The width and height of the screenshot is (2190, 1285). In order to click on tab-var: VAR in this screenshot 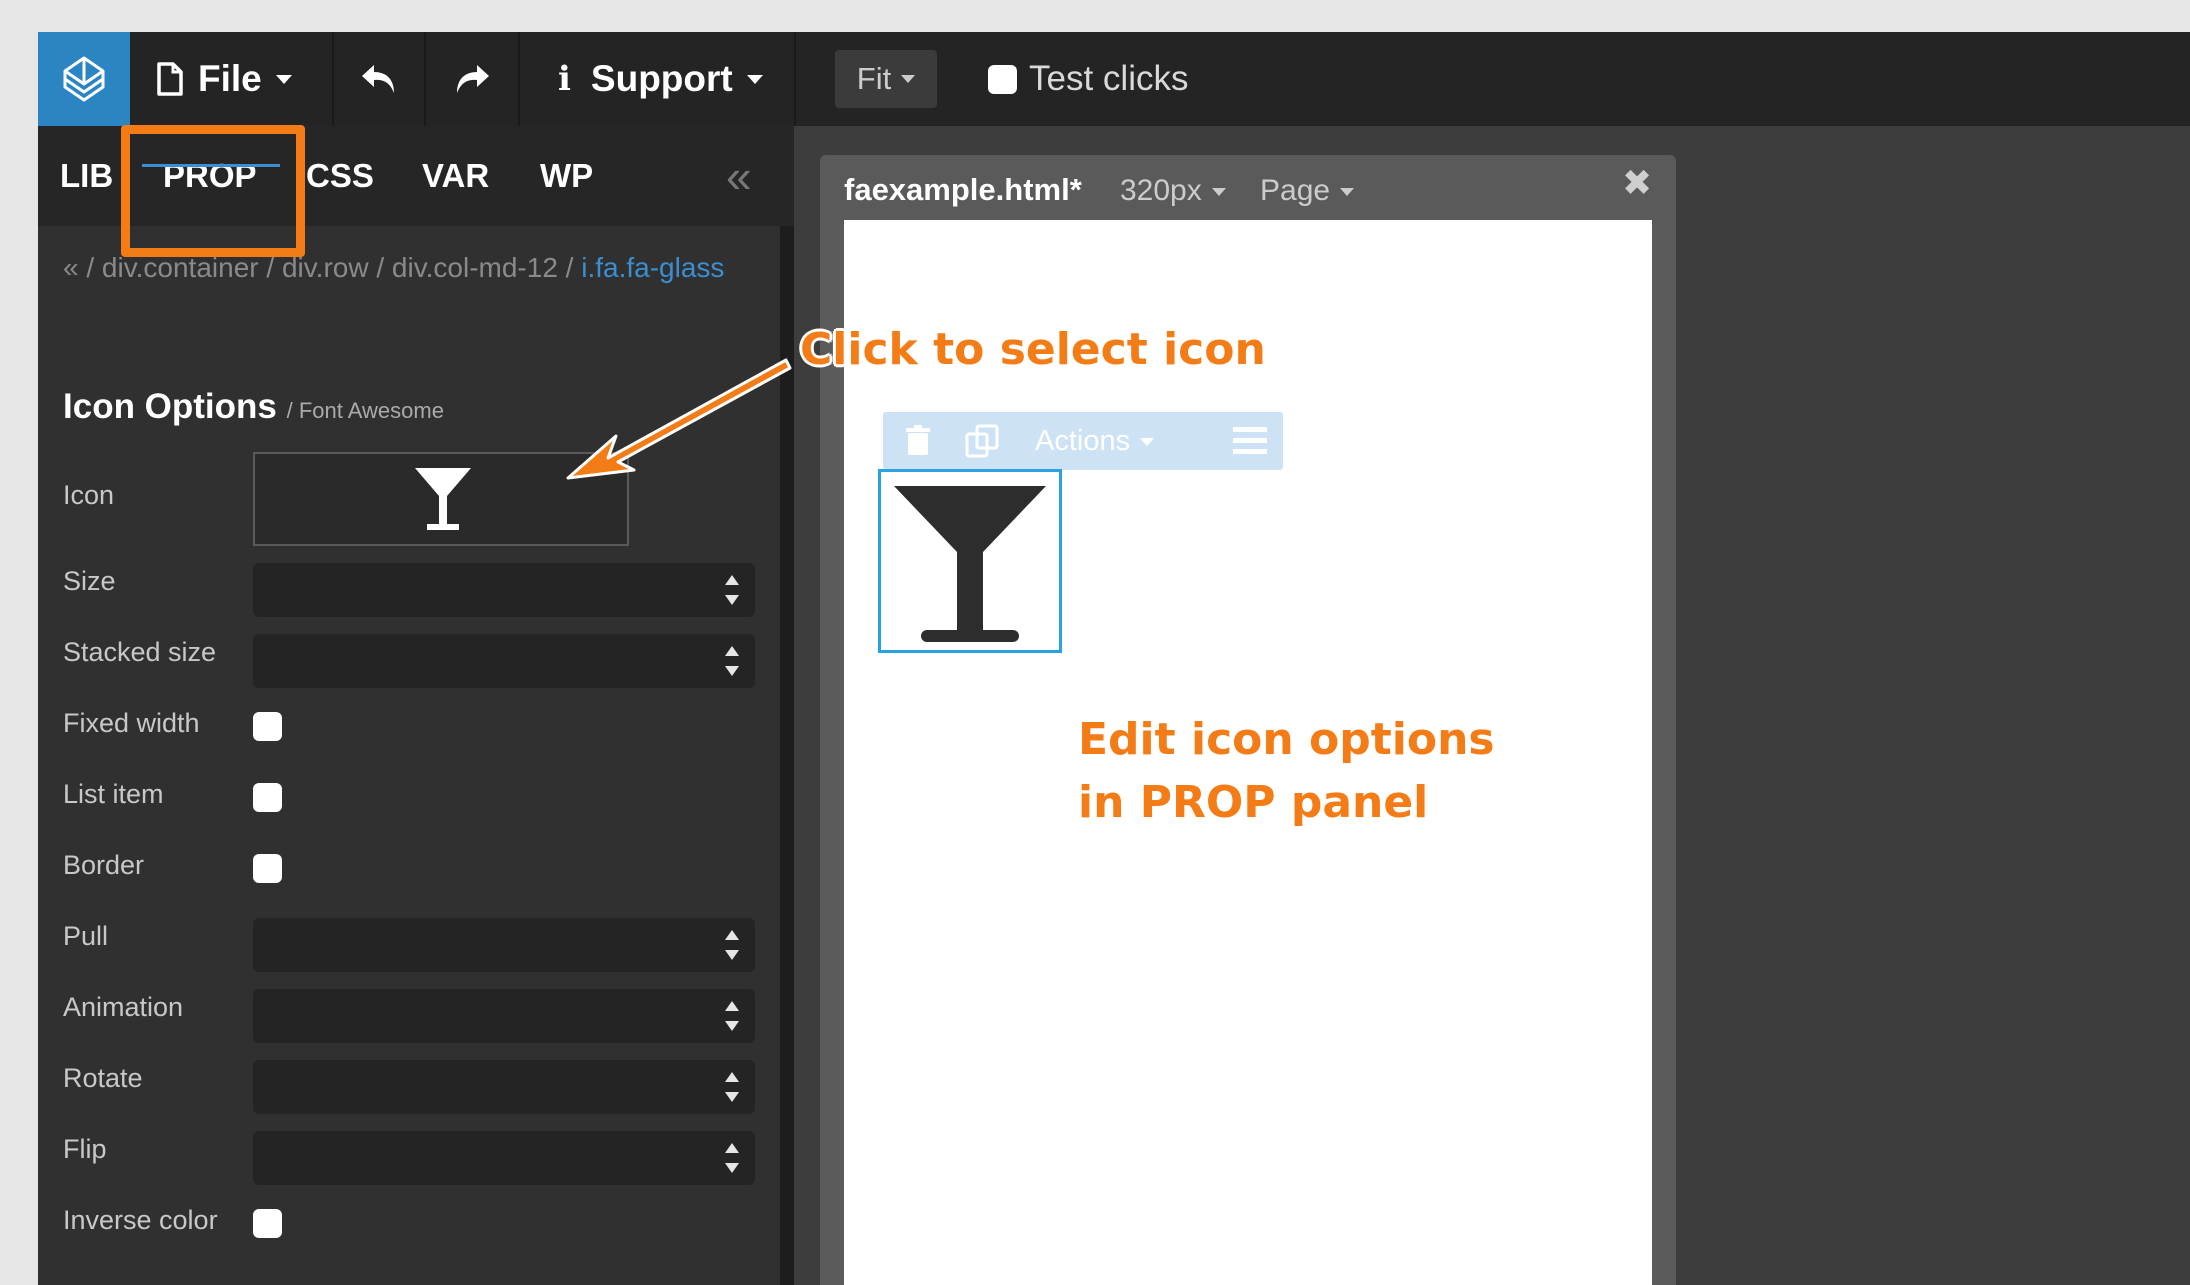, I will do `click(455, 176)`.